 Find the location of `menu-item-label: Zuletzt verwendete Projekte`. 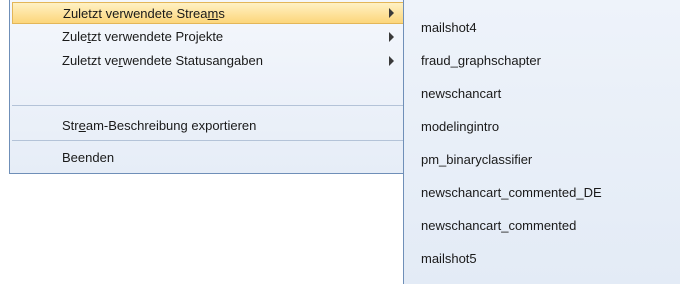

menu-item-label: Zuletzt verwendete Projekte is located at coordinates (143, 36).